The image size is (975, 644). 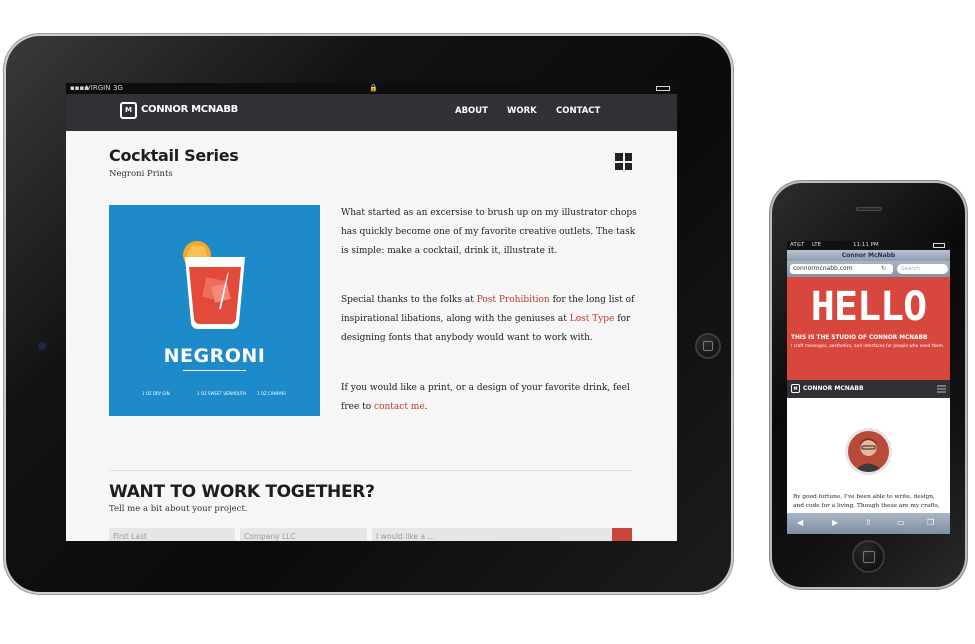 What do you see at coordinates (592, 319) in the screenshot?
I see `lost-type-link: Lost Type` at bounding box center [592, 319].